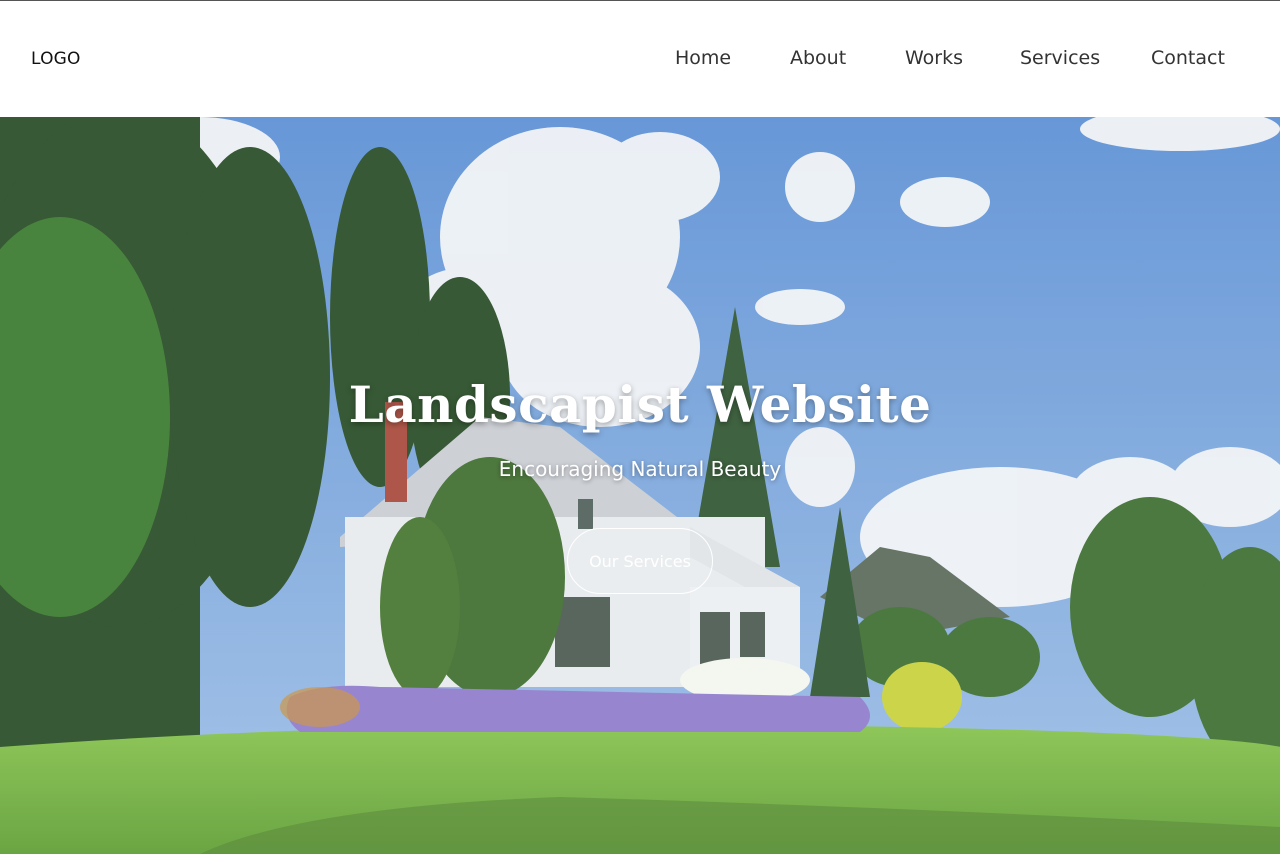 Image resolution: width=1280 pixels, height=854 pixels. I want to click on our-services-button: Our Services, so click(640, 561).